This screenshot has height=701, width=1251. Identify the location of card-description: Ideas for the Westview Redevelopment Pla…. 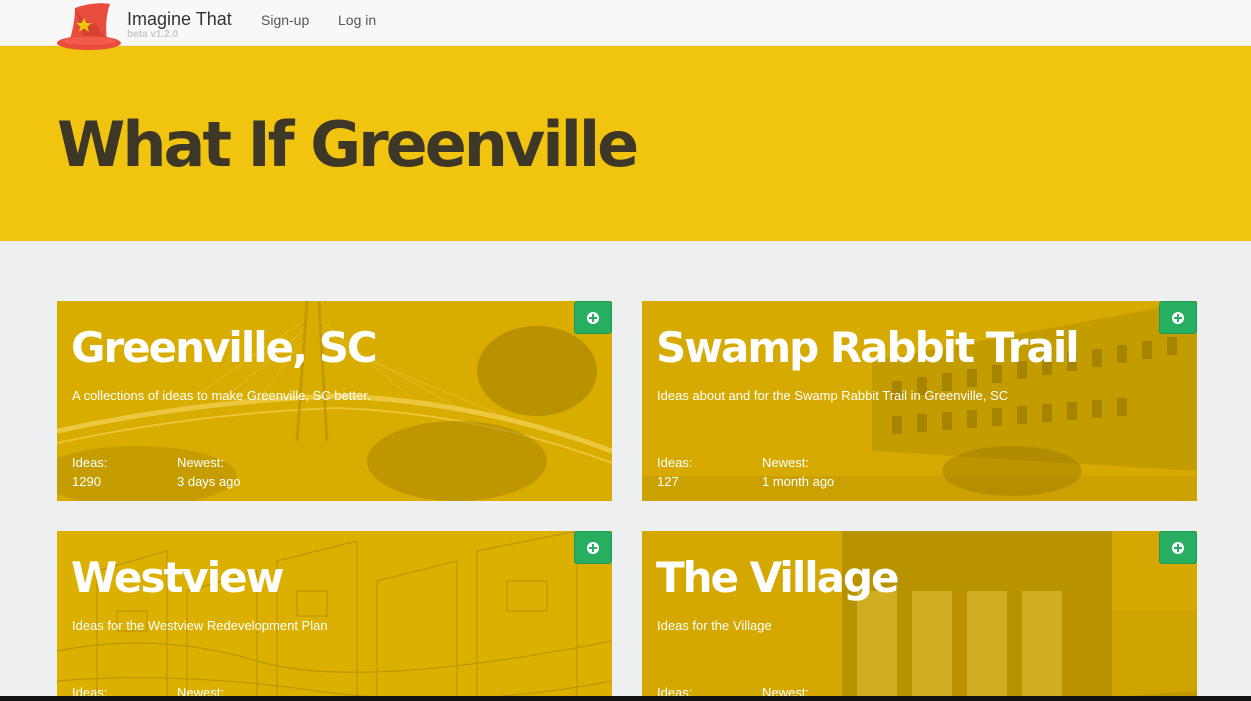
(200, 625).